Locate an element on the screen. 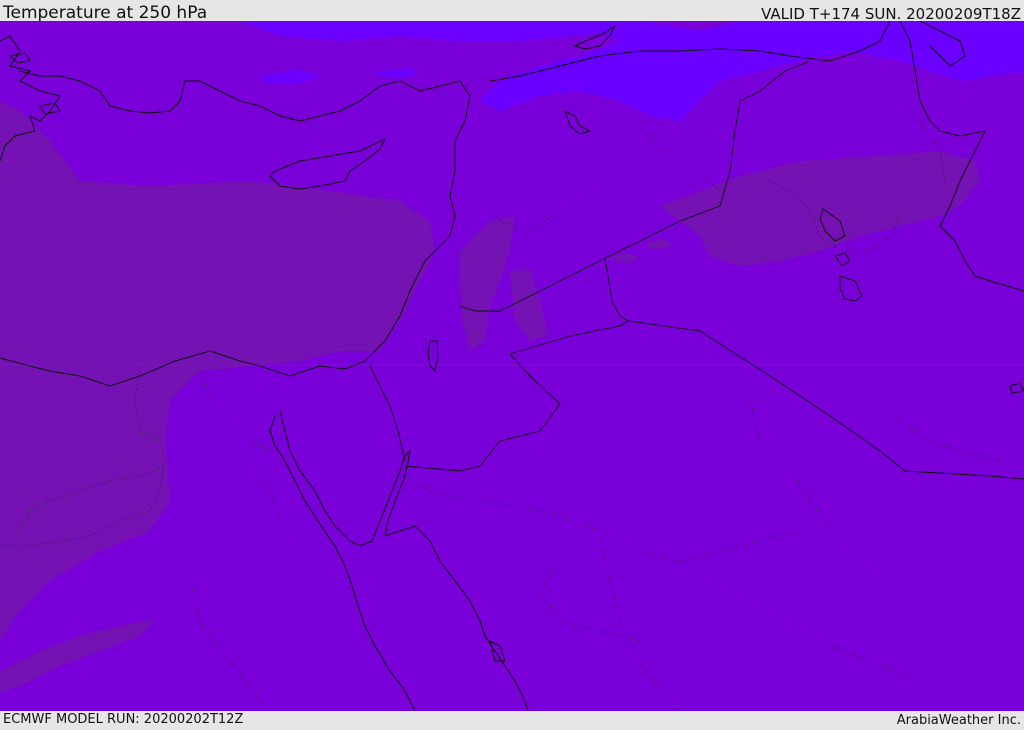  credit-text: ArabiaWeather Inc. is located at coordinates (958, 720).